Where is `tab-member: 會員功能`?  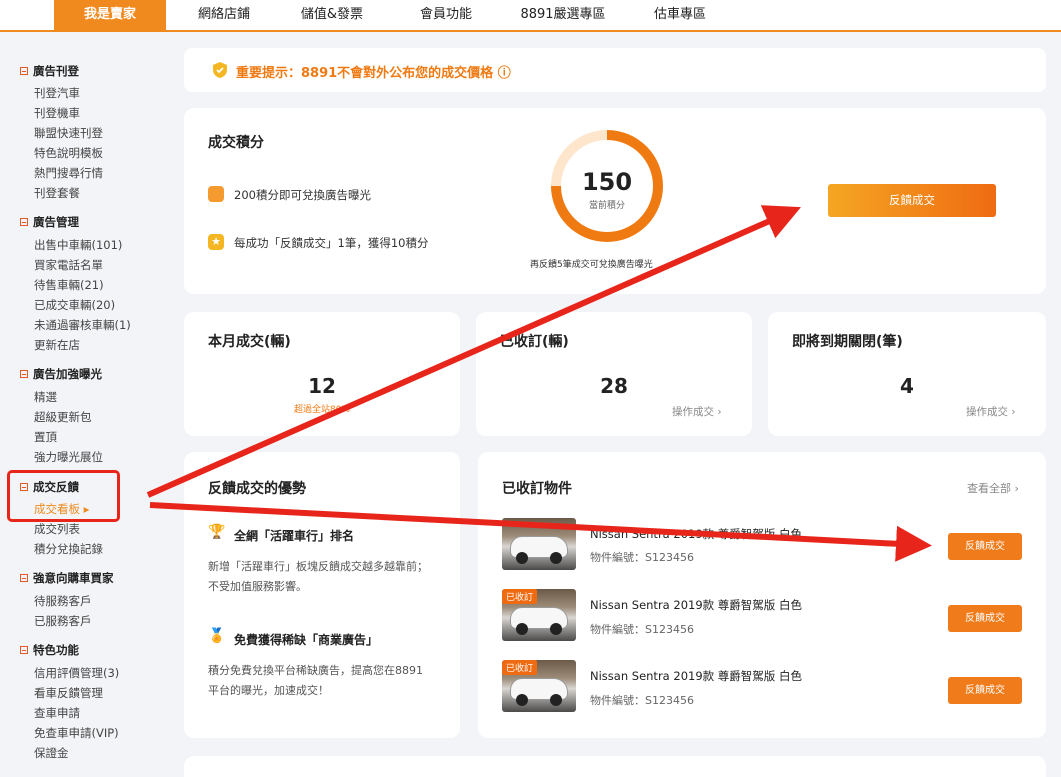 tab-member: 會員功能 is located at coordinates (446, 15).